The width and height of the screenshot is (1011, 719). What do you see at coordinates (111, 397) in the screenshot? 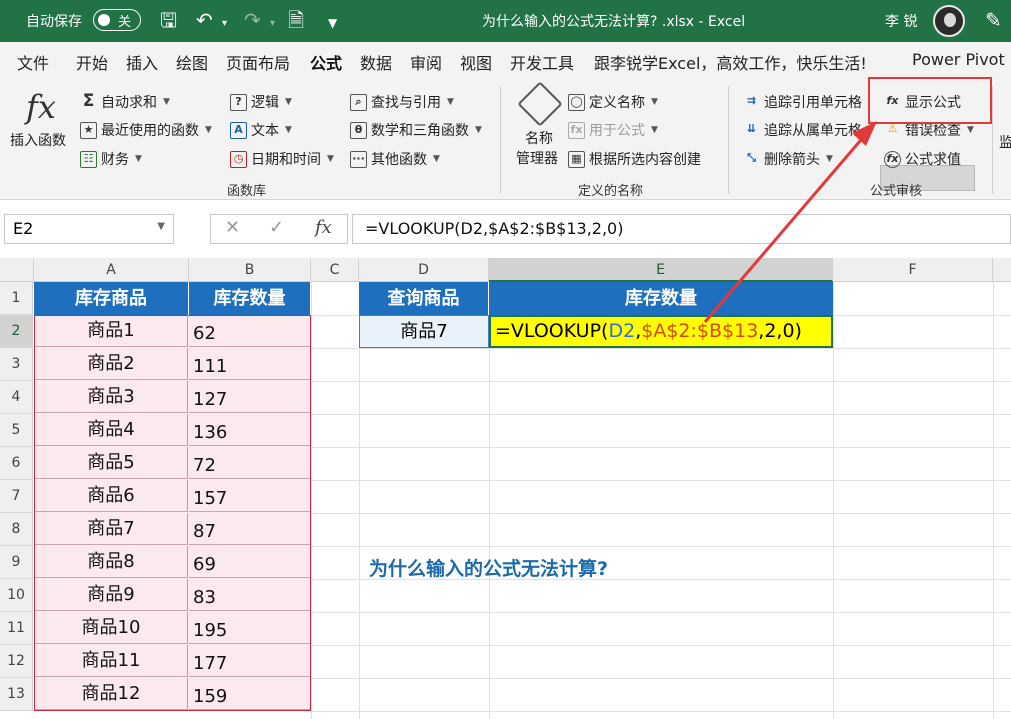
I see `inventory-item-name: 商品3` at bounding box center [111, 397].